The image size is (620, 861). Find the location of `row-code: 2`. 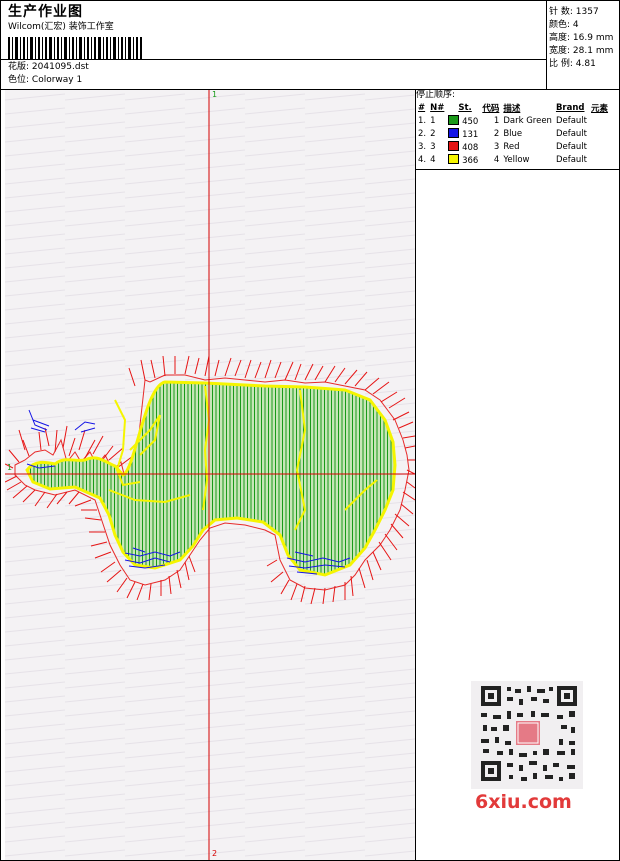

row-code: 2 is located at coordinates (496, 133).